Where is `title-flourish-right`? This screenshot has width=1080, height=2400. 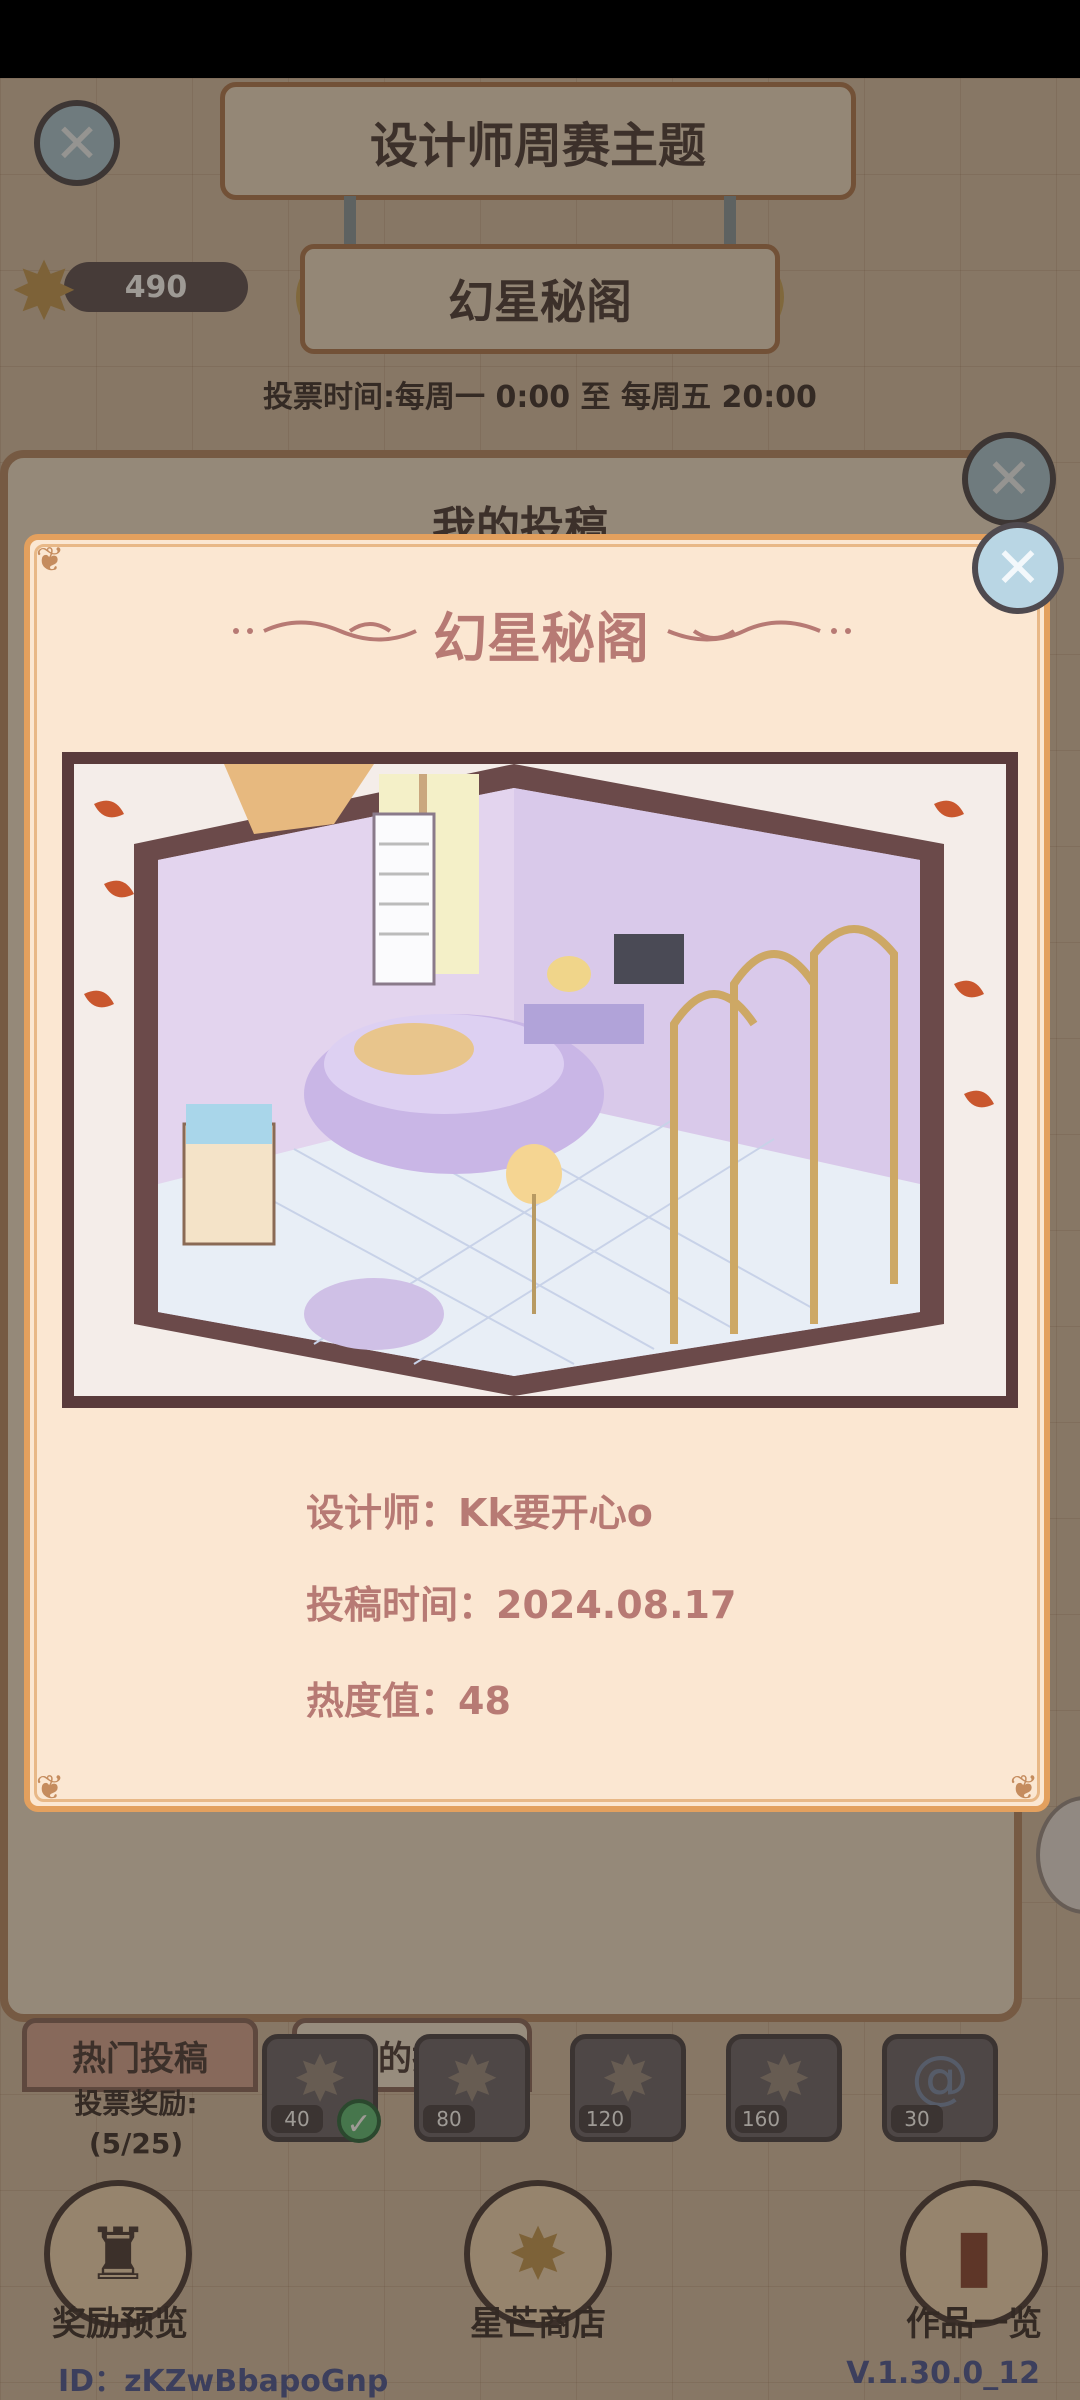
title-flourish-right is located at coordinates (759, 631).